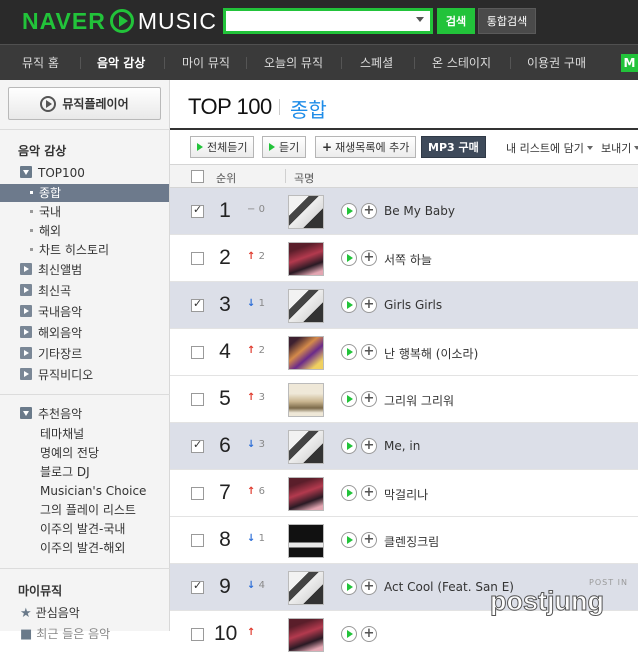 The width and height of the screenshot is (638, 652). What do you see at coordinates (93, 491) in the screenshot?
I see `sidebar-sub-musicians-choice: Musician's Choice` at bounding box center [93, 491].